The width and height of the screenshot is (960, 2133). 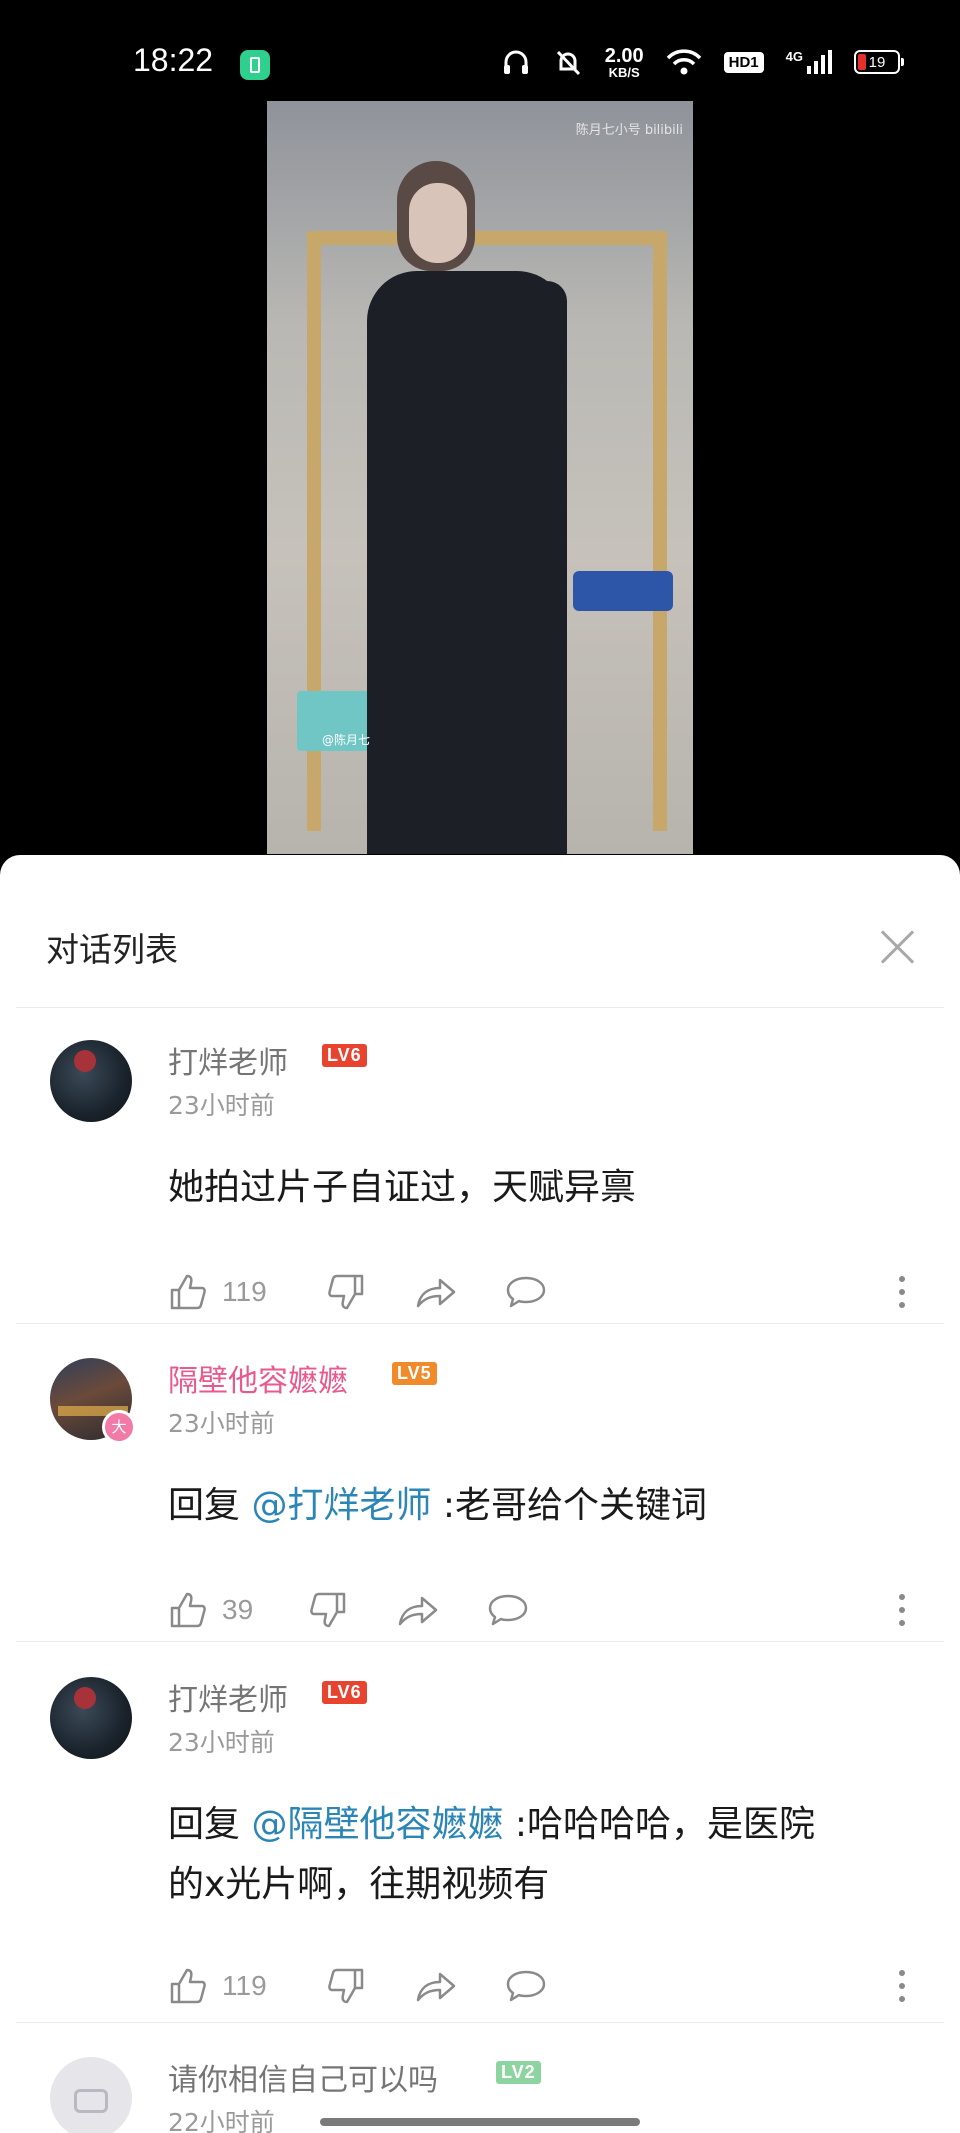 What do you see at coordinates (377, 1824) in the screenshot?
I see `mention-link: @隔壁他容嬷嬷` at bounding box center [377, 1824].